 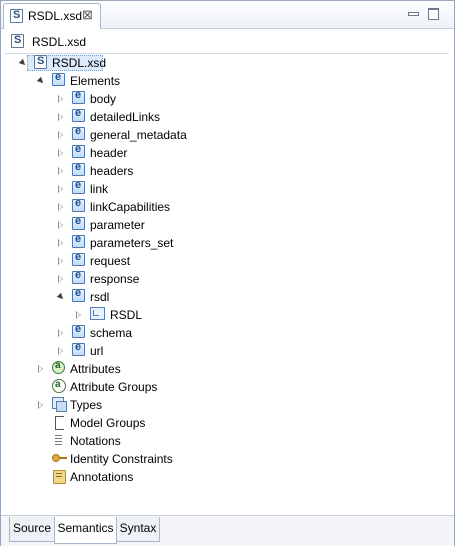 What do you see at coordinates (111, 333) in the screenshot?
I see `tree-item-label: schema` at bounding box center [111, 333].